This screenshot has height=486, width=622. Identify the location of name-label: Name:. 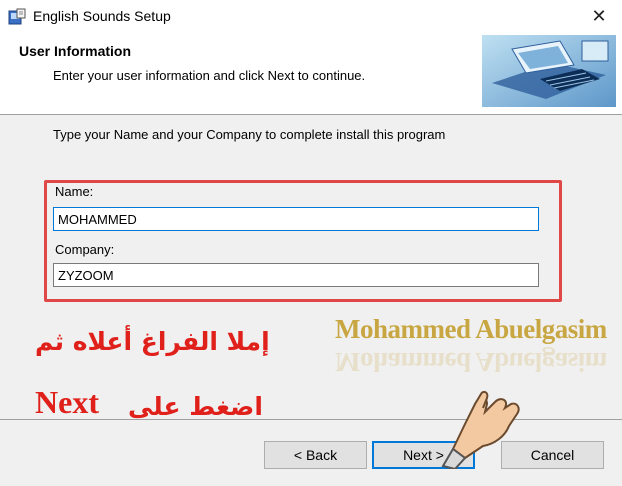
(74, 191).